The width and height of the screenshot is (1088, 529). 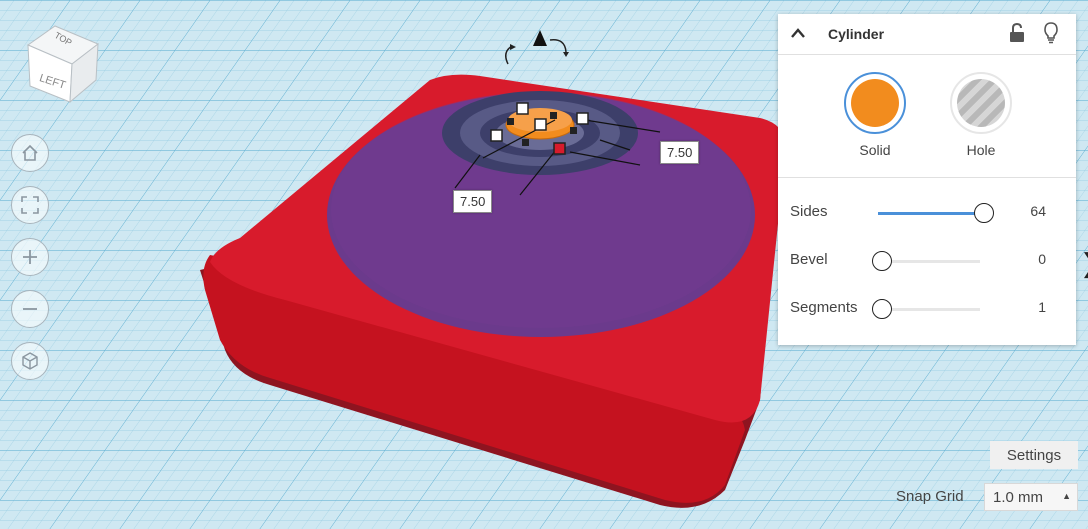 I want to click on perspective-toggle-button, so click(x=30, y=361).